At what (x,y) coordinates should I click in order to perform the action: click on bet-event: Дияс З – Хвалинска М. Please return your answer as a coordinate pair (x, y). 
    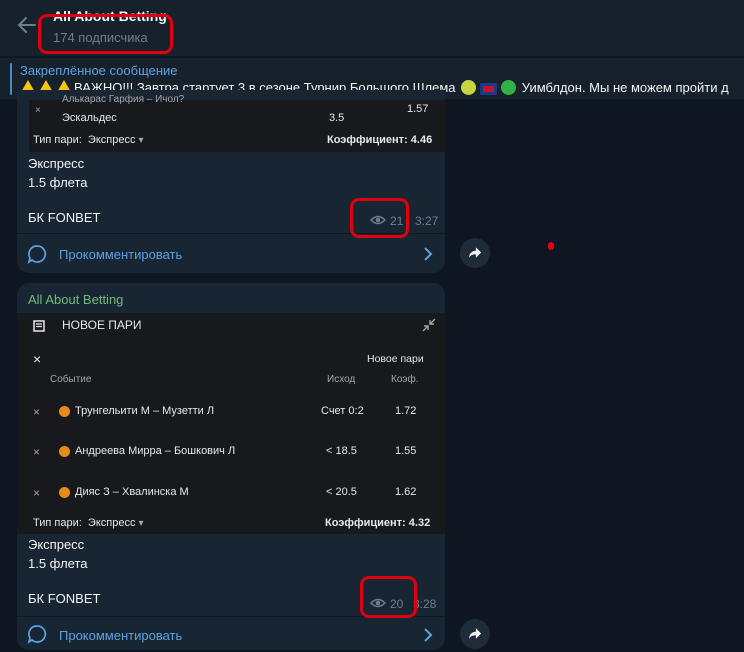
    Looking at the image, I should click on (132, 492).